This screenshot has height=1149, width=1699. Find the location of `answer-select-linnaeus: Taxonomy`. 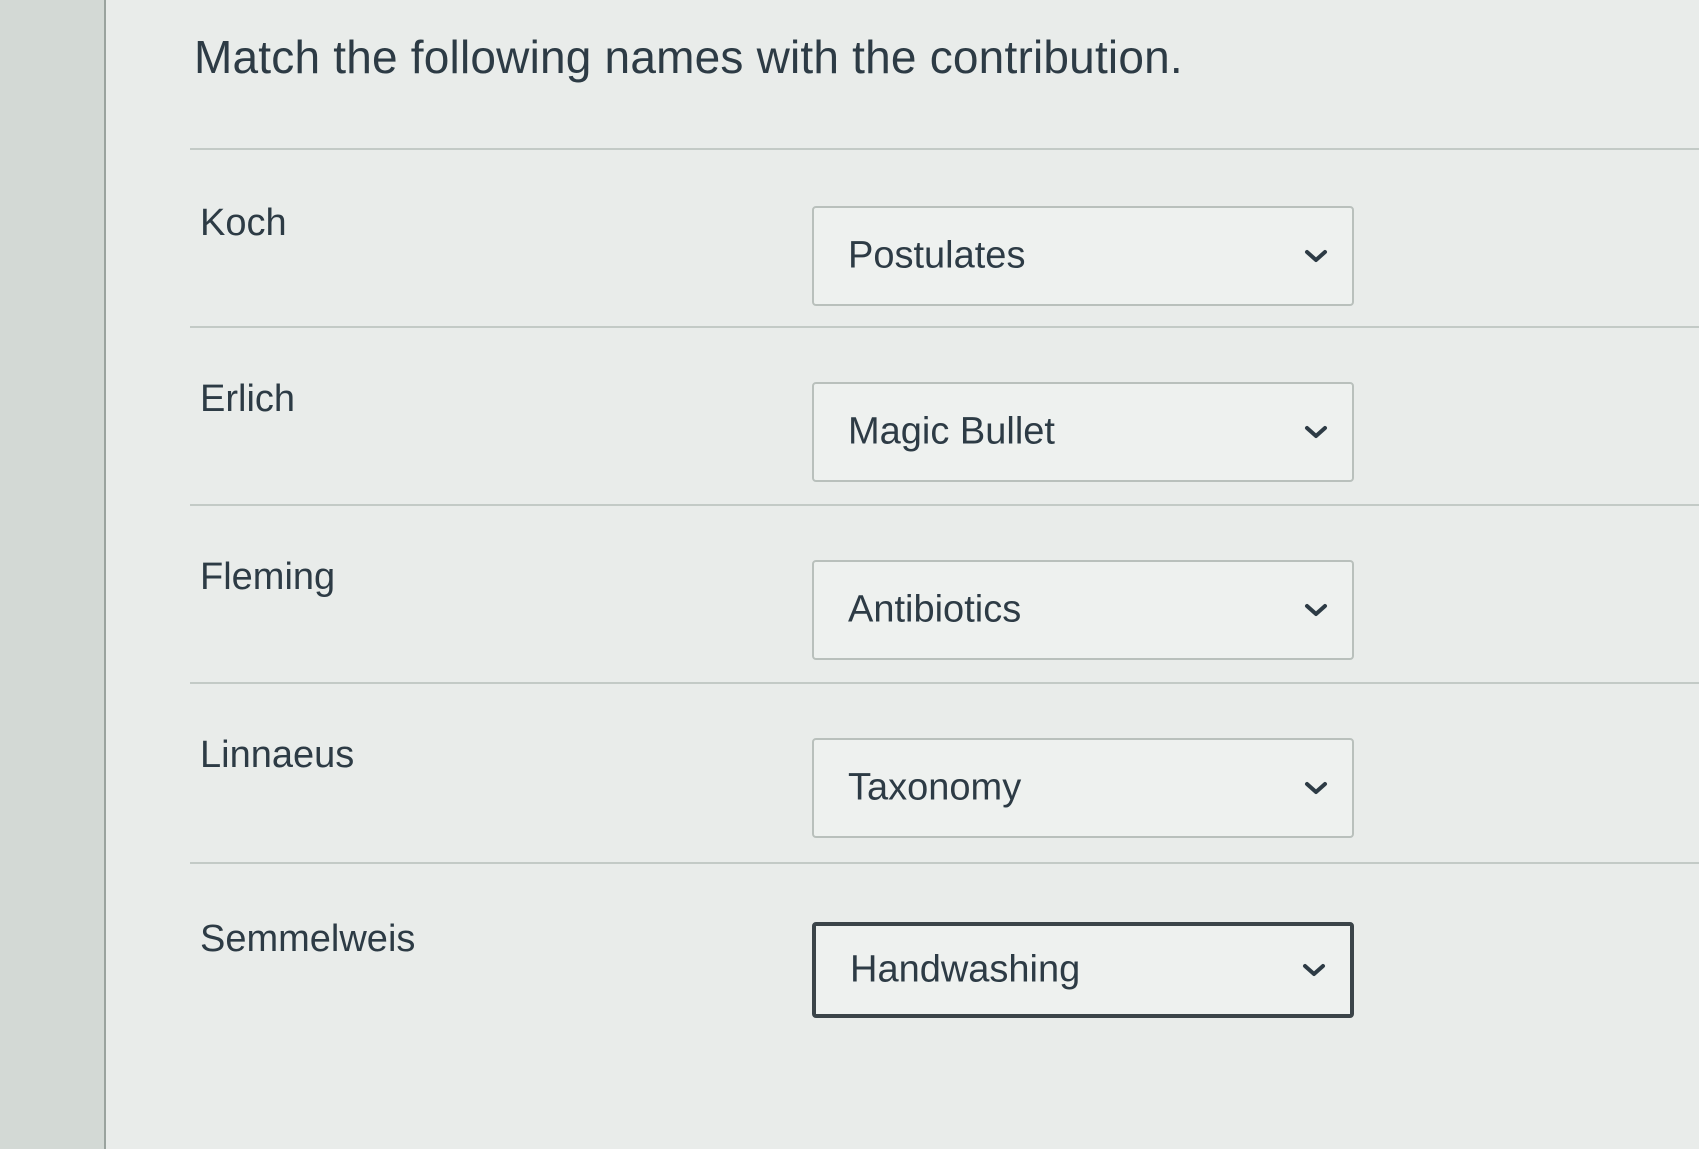

answer-select-linnaeus: Taxonomy is located at coordinates (1083, 788).